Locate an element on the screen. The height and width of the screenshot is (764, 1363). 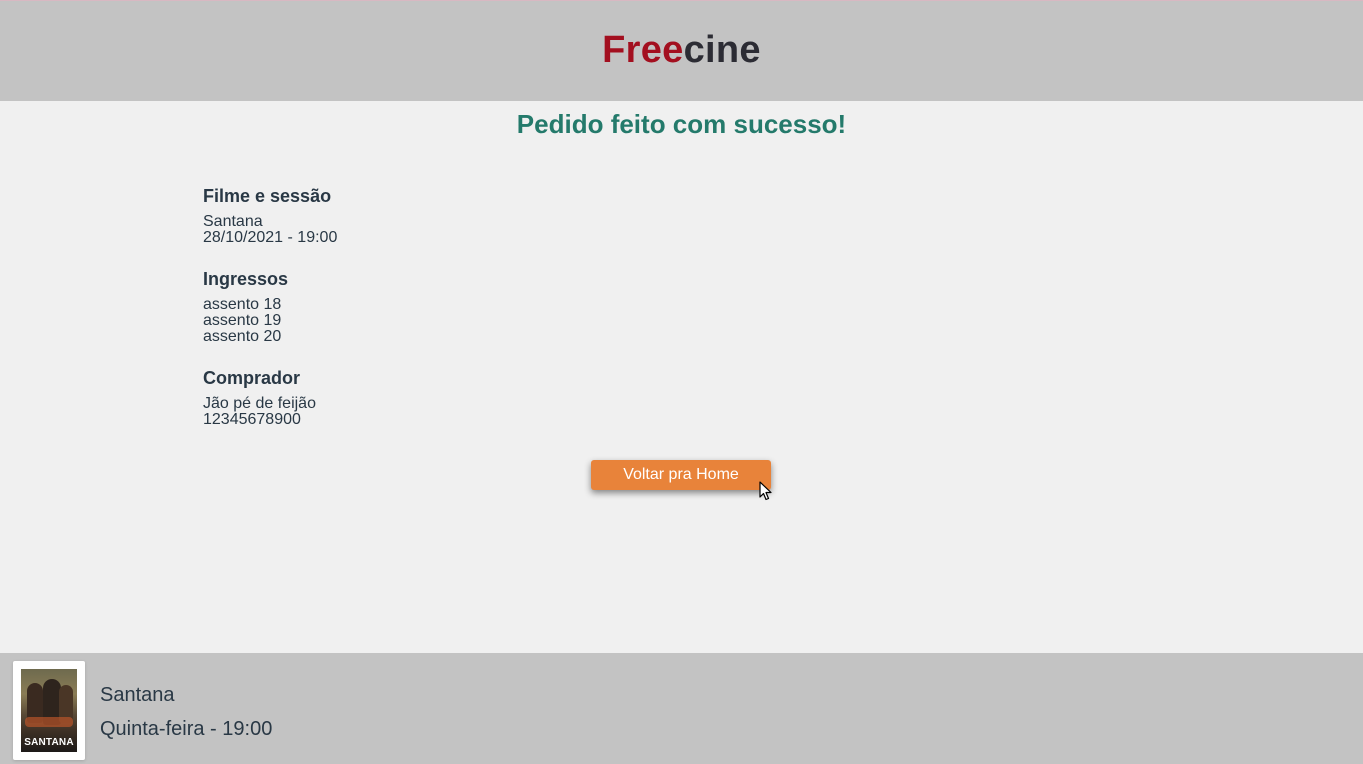
brand-logo-cine: cine is located at coordinates (722, 49).